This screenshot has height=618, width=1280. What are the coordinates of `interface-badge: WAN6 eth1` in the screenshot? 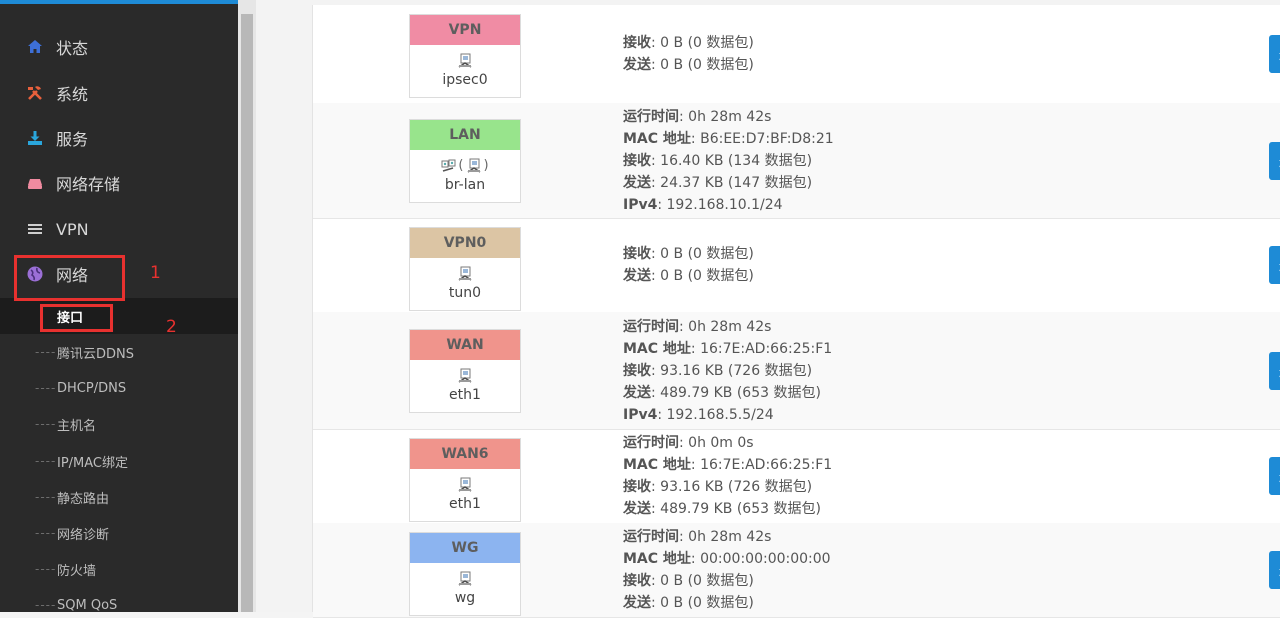 It's located at (465, 480).